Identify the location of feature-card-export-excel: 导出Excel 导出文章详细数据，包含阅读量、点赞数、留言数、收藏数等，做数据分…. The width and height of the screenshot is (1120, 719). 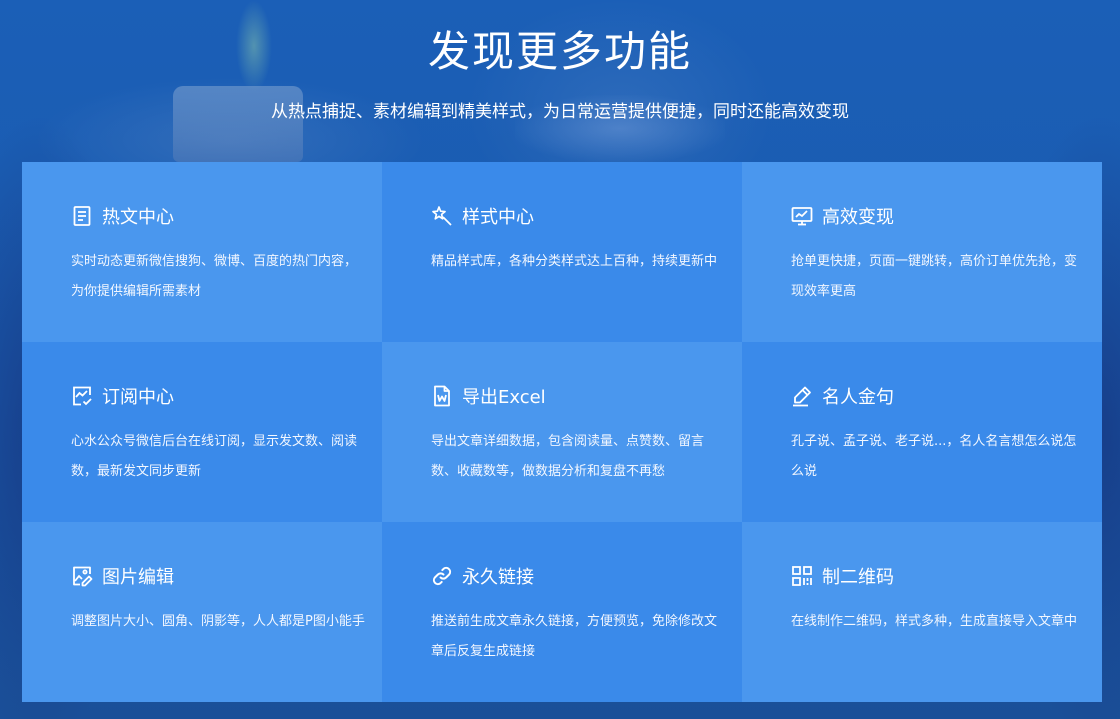
(562, 432).